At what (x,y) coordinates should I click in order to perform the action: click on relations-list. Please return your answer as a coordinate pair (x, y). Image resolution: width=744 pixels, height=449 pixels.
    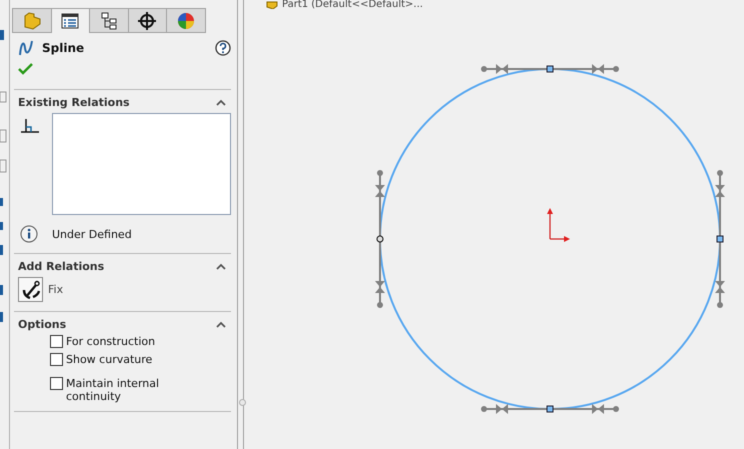
    Looking at the image, I should click on (141, 164).